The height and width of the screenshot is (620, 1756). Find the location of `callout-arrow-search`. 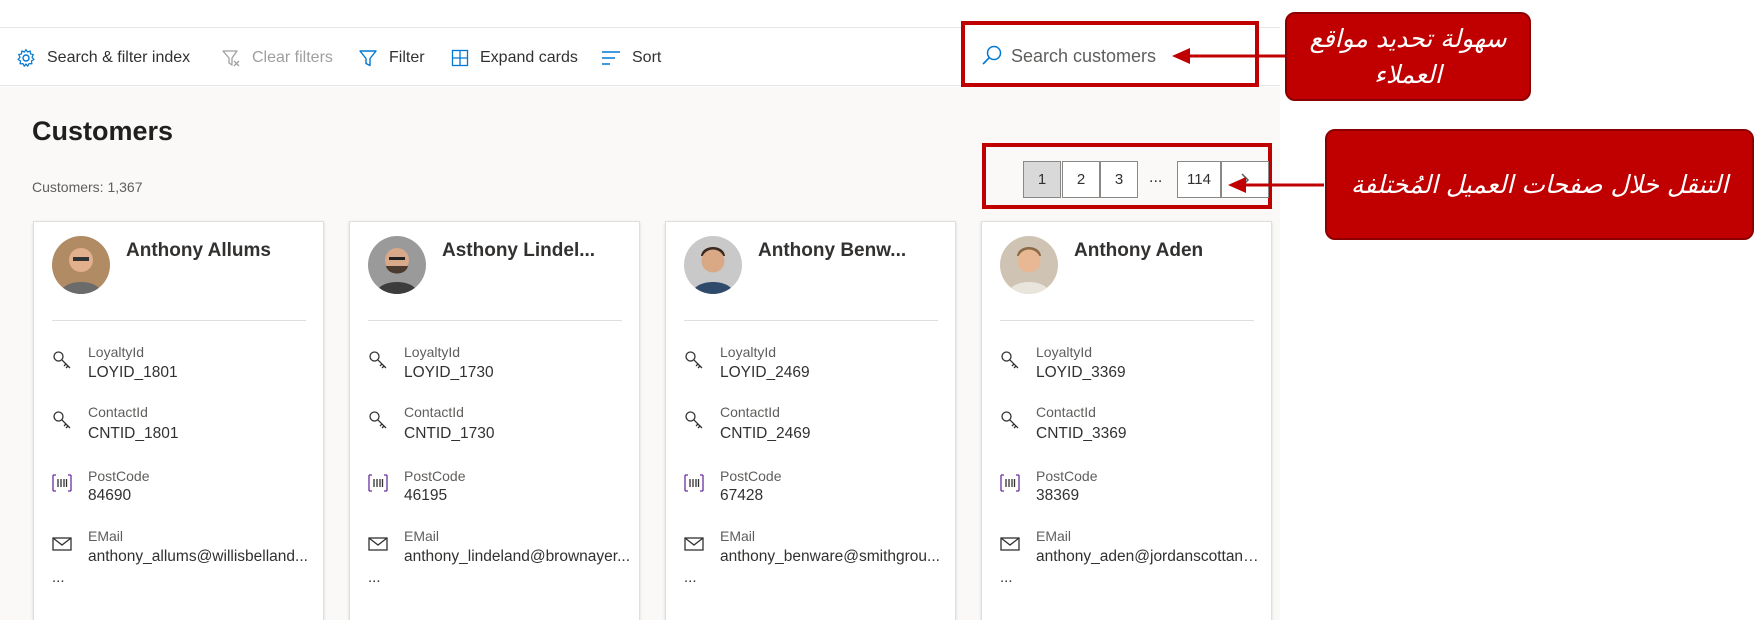

callout-arrow-search is located at coordinates (1230, 56).